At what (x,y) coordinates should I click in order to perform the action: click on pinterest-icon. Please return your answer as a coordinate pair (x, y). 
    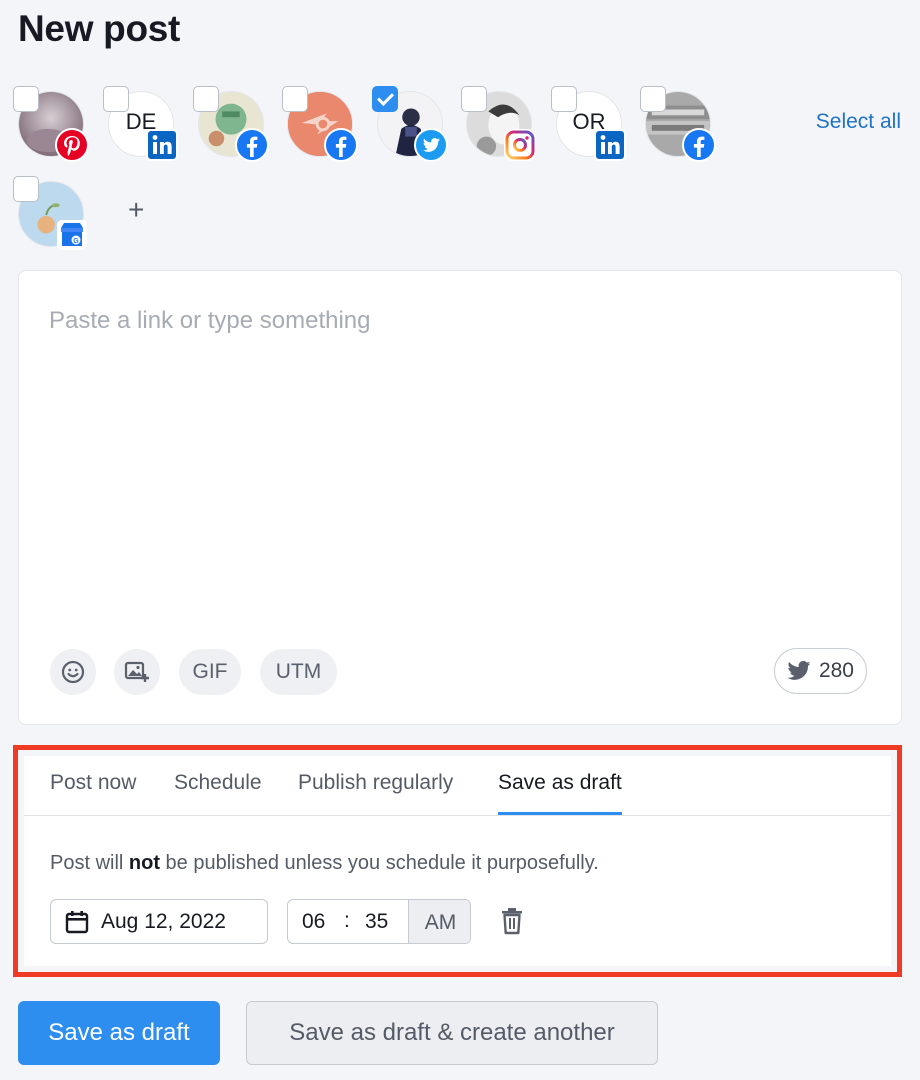
    Looking at the image, I should click on (72, 145).